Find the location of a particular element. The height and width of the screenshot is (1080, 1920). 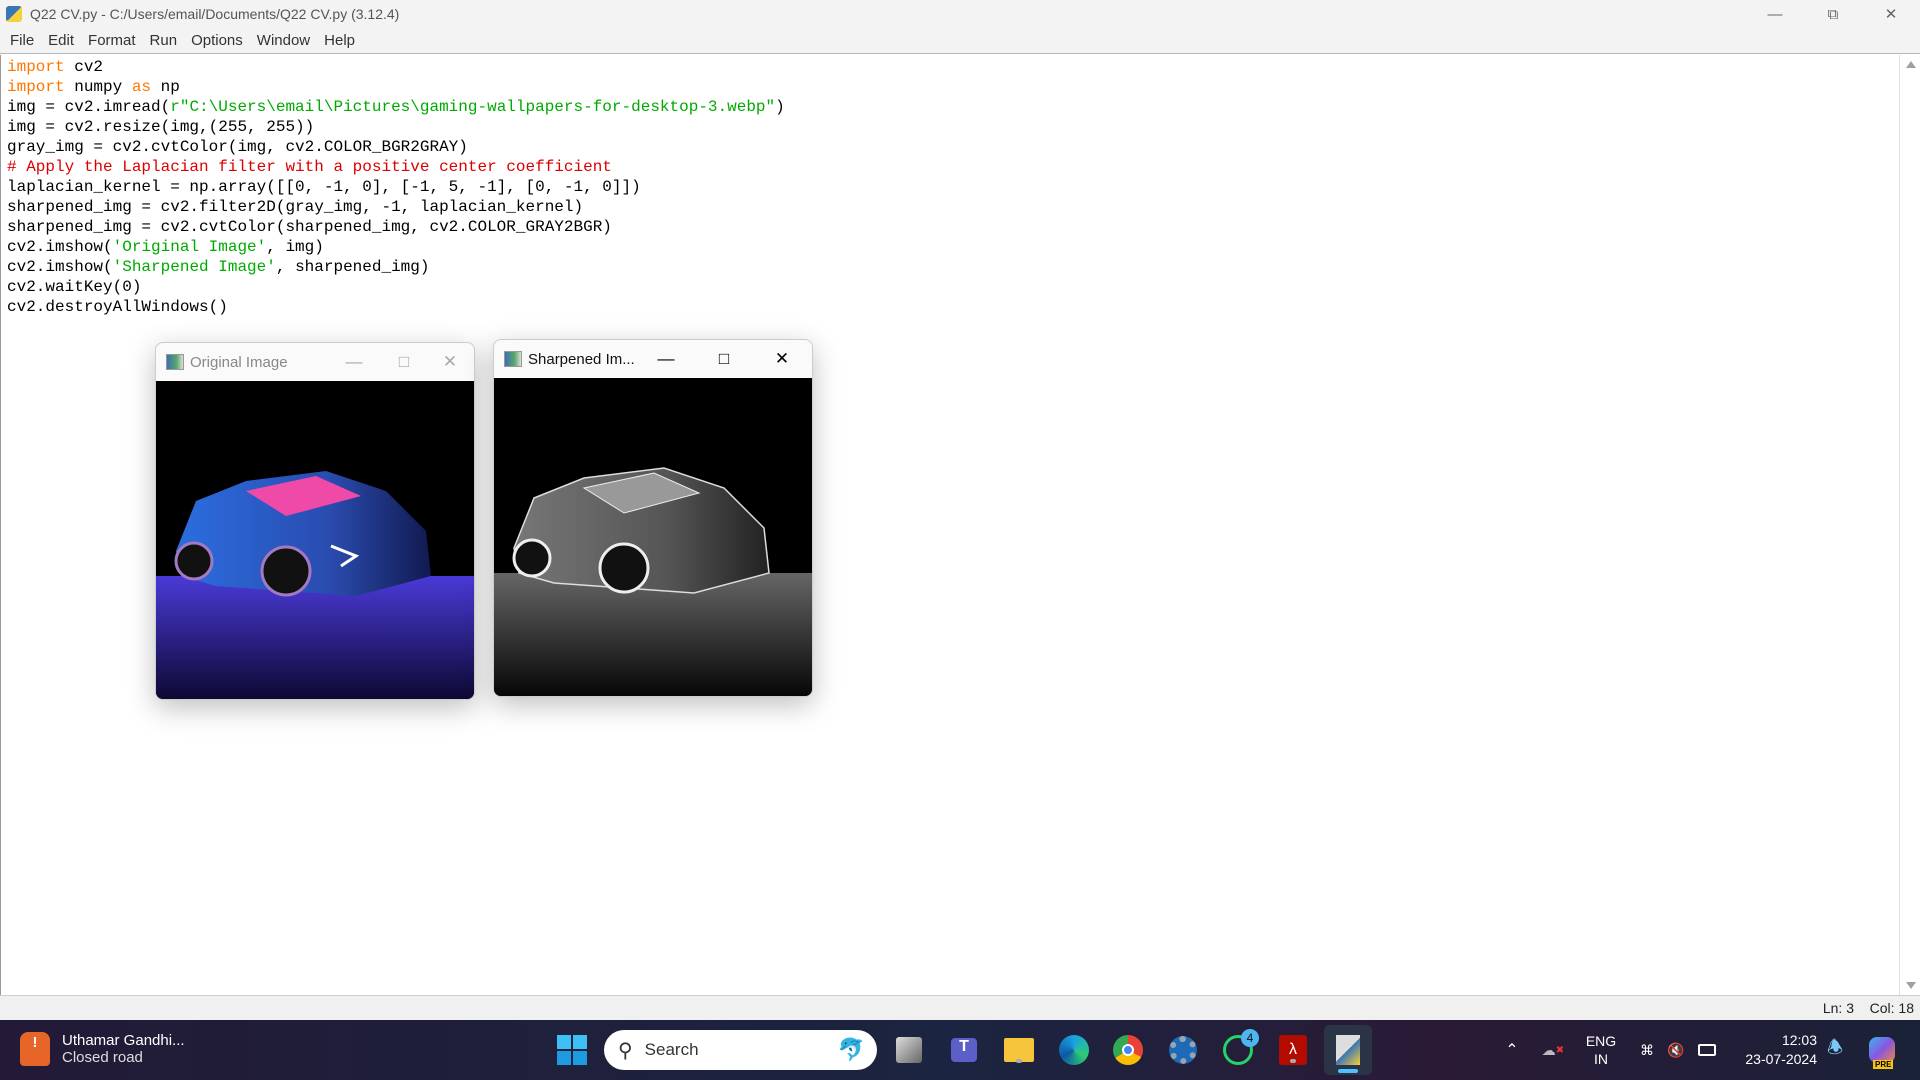

python-idle-taskbar-icon is located at coordinates (1348, 1050).